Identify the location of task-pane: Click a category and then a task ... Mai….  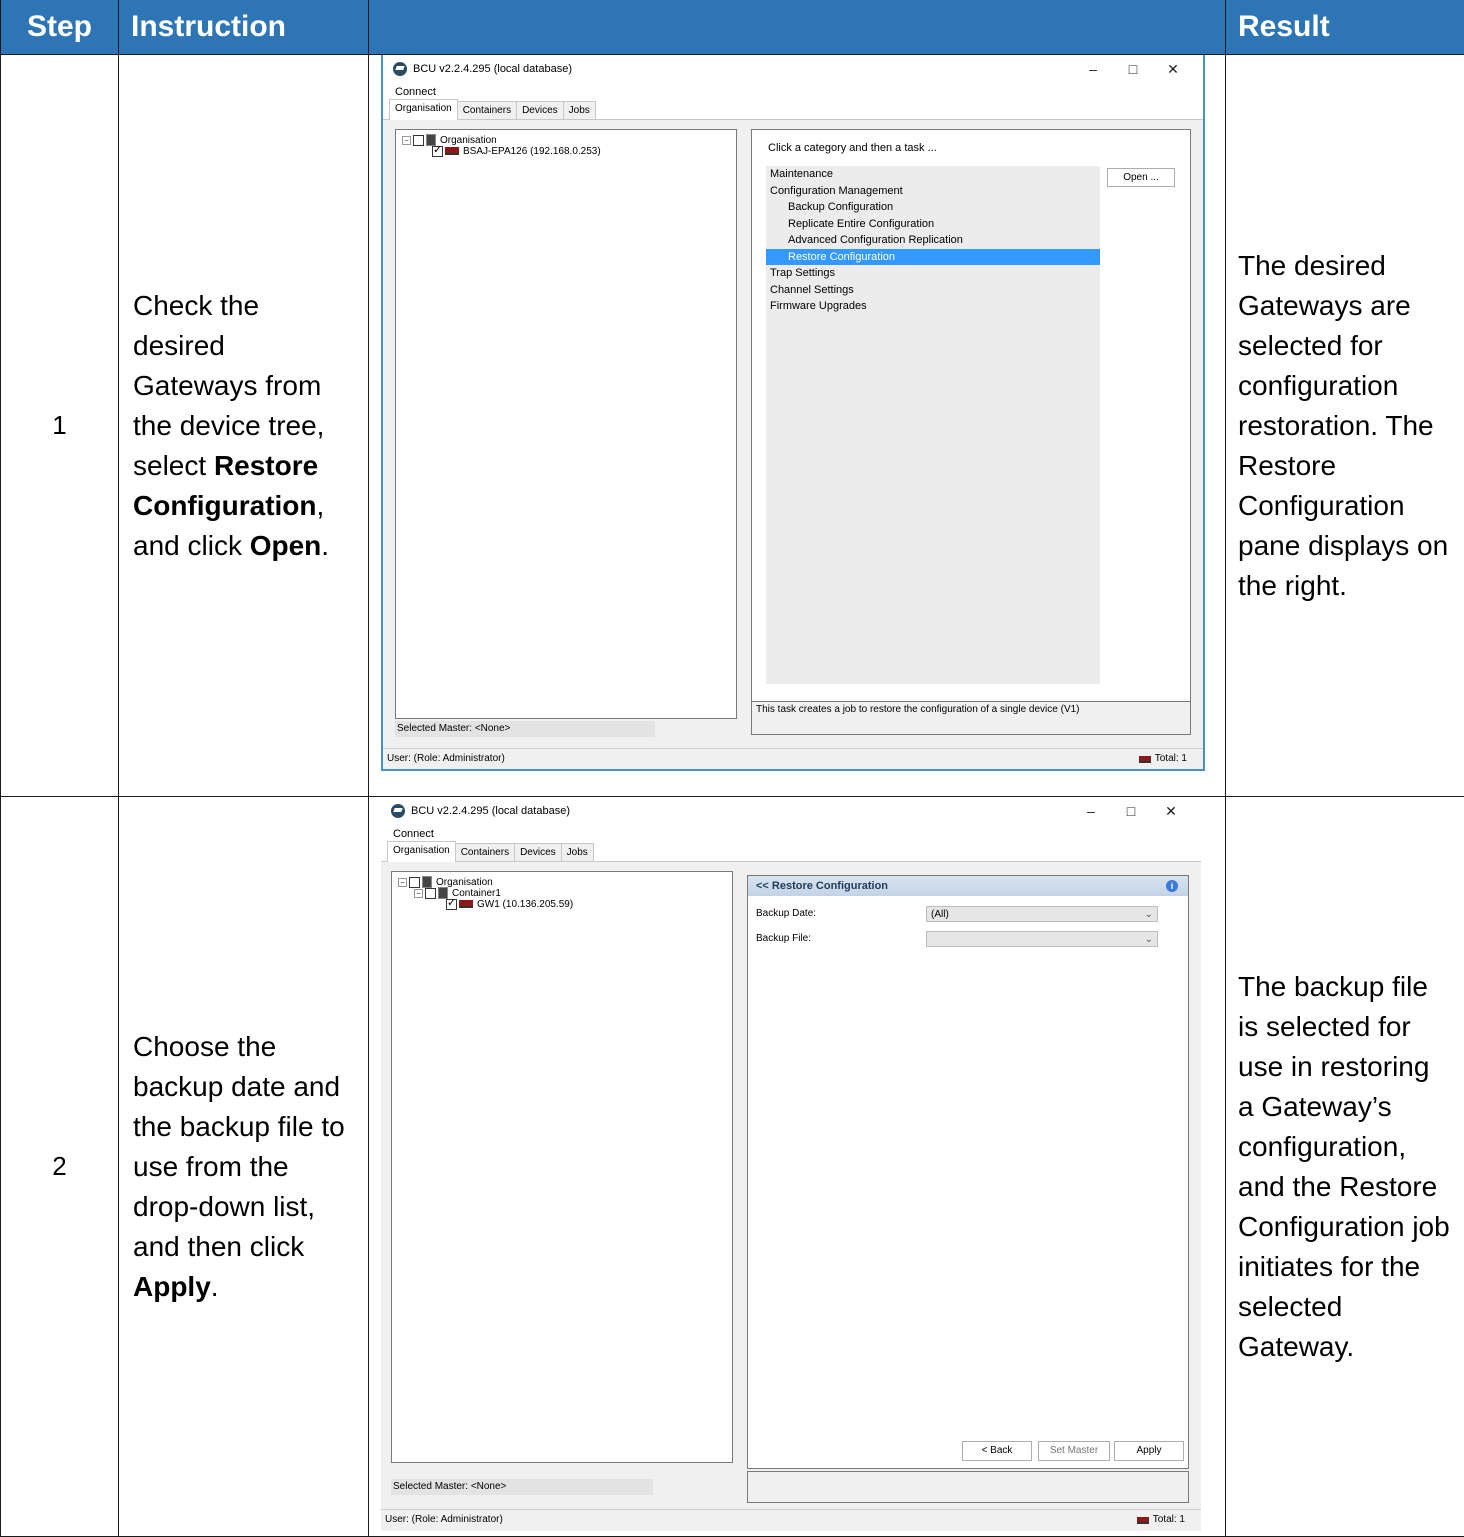
(971, 427).